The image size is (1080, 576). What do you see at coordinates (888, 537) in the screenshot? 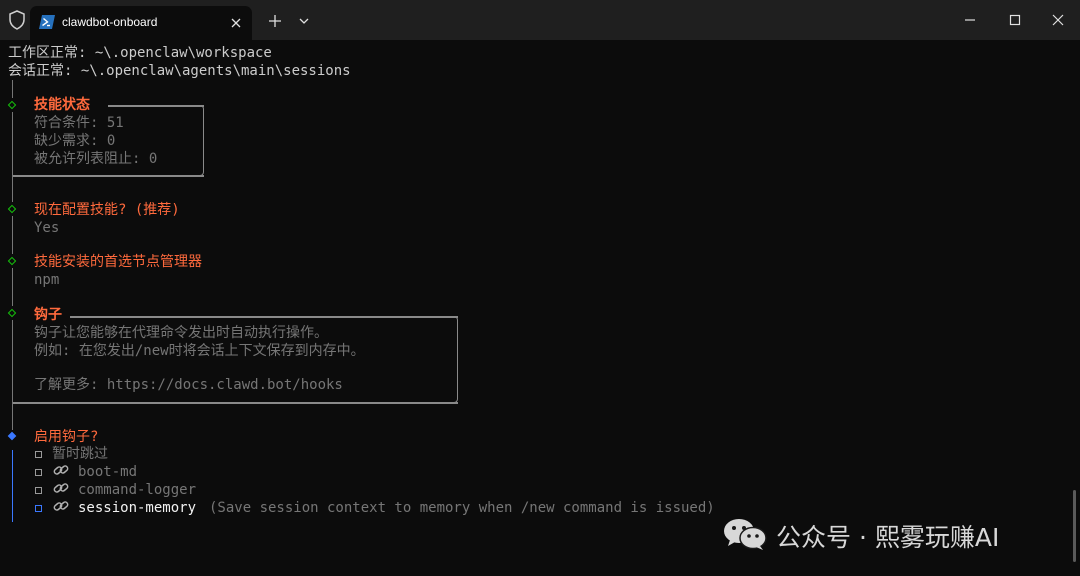
I see `watermark-text: 公众号 · 熙雾玩赚AI` at bounding box center [888, 537].